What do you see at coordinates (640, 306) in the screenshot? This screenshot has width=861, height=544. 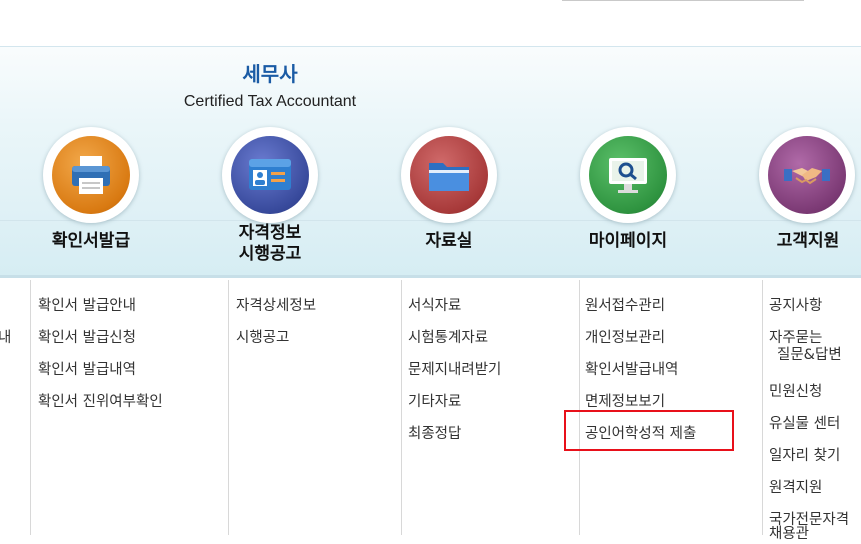 I see `submenu-link: 원서접수관리` at bounding box center [640, 306].